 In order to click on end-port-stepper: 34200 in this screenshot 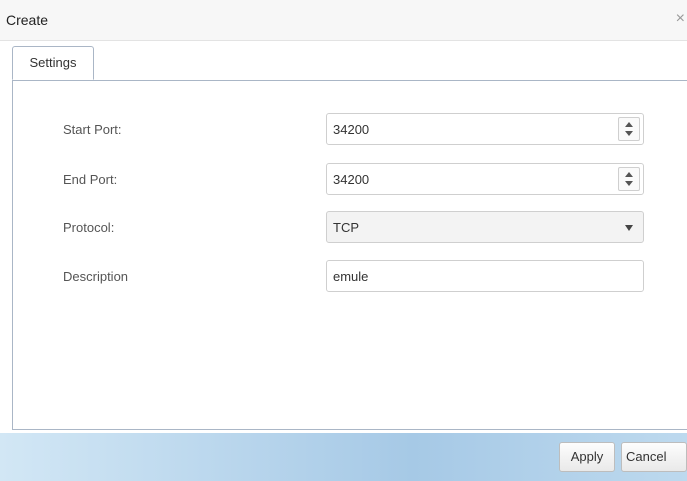, I will do `click(485, 179)`.